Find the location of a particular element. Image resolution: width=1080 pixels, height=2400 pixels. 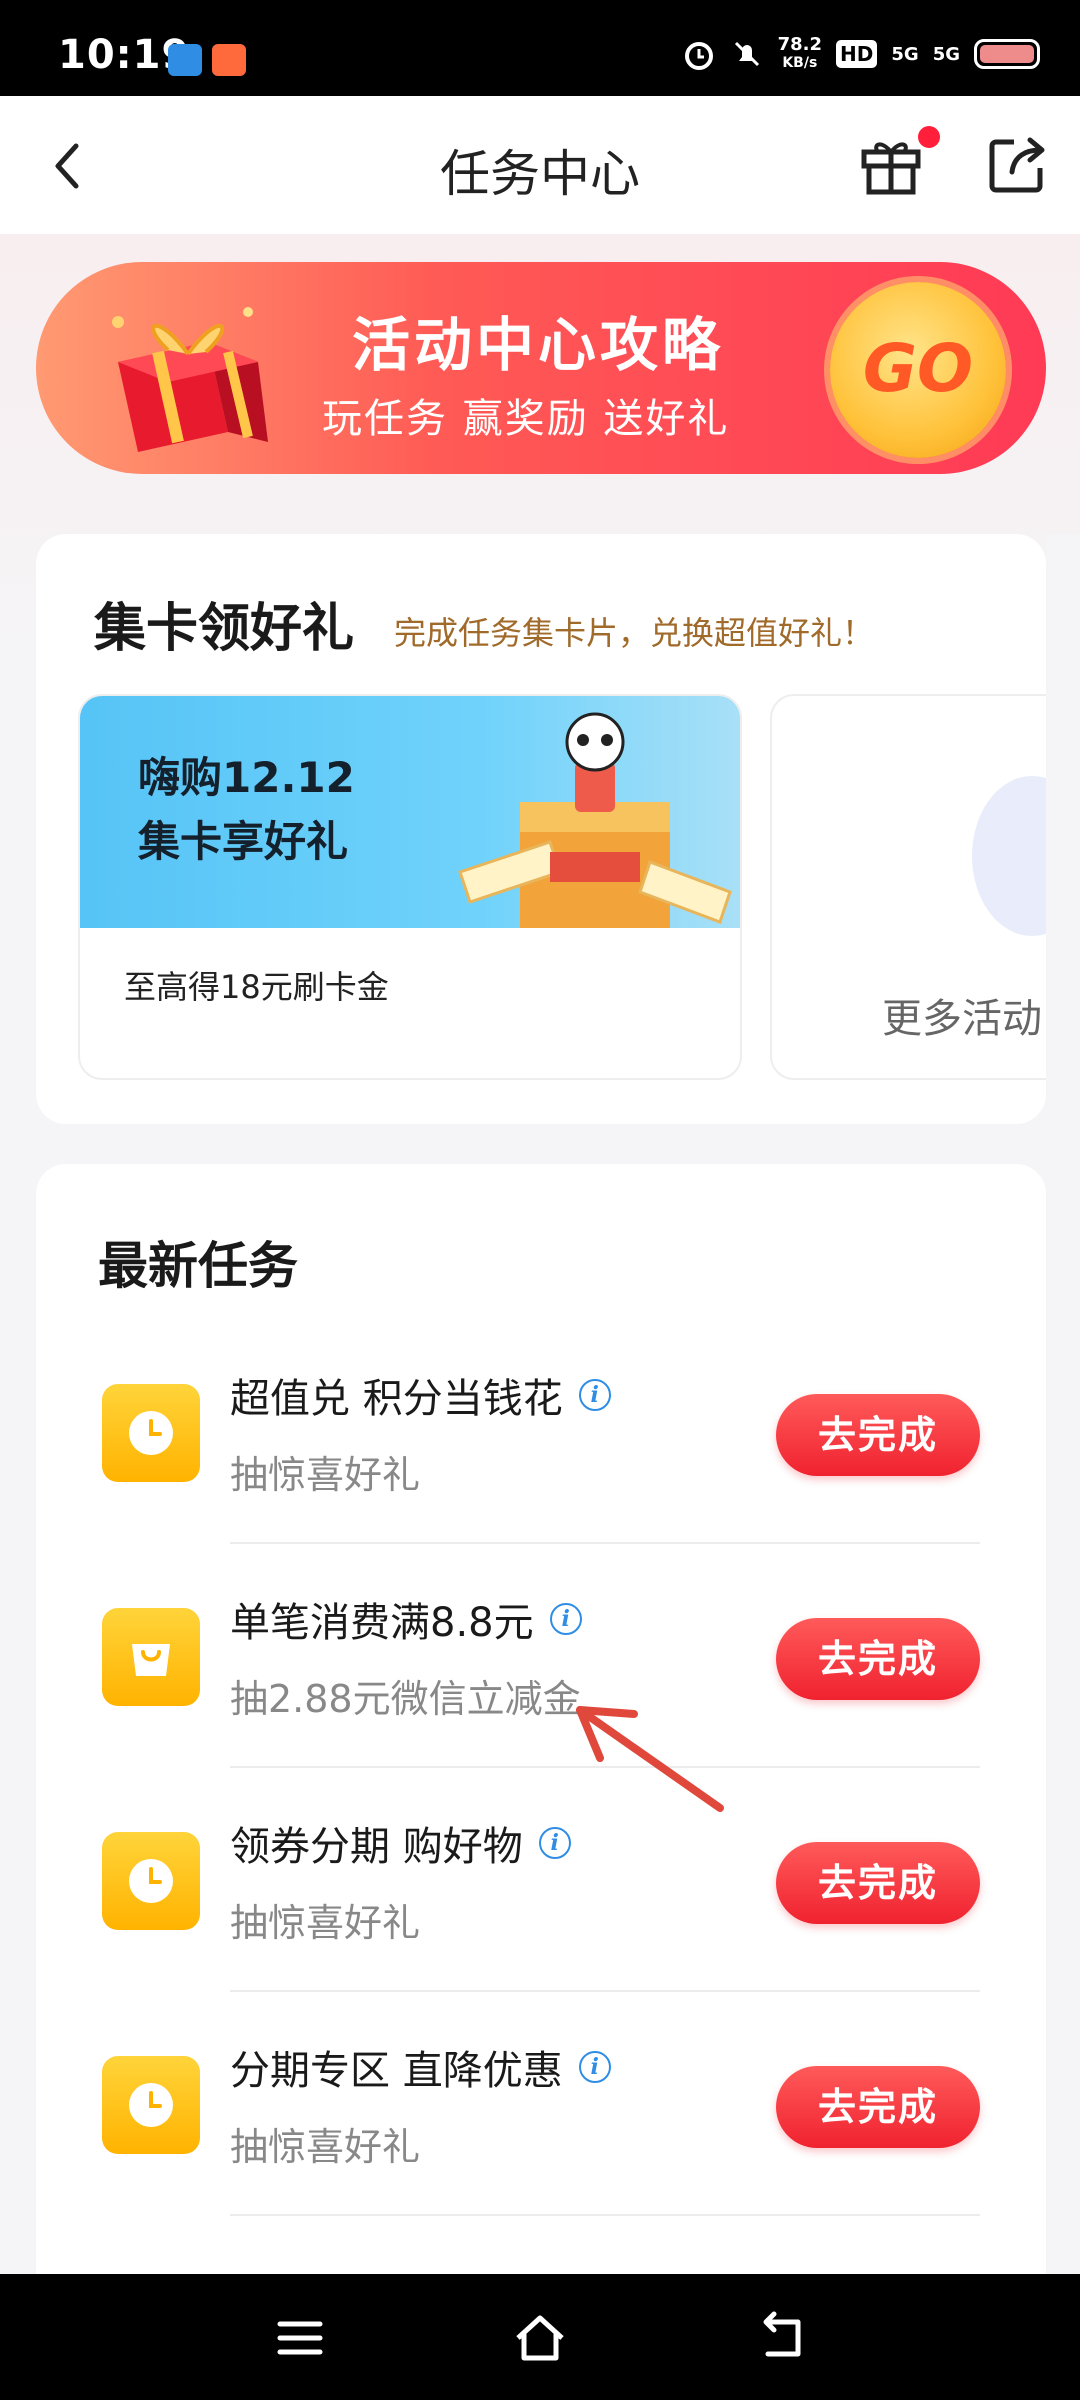

promo-card-1212: 嗨购12.12 集卡享好礼 至高得18元刷卡金 is located at coordinates (410, 887).